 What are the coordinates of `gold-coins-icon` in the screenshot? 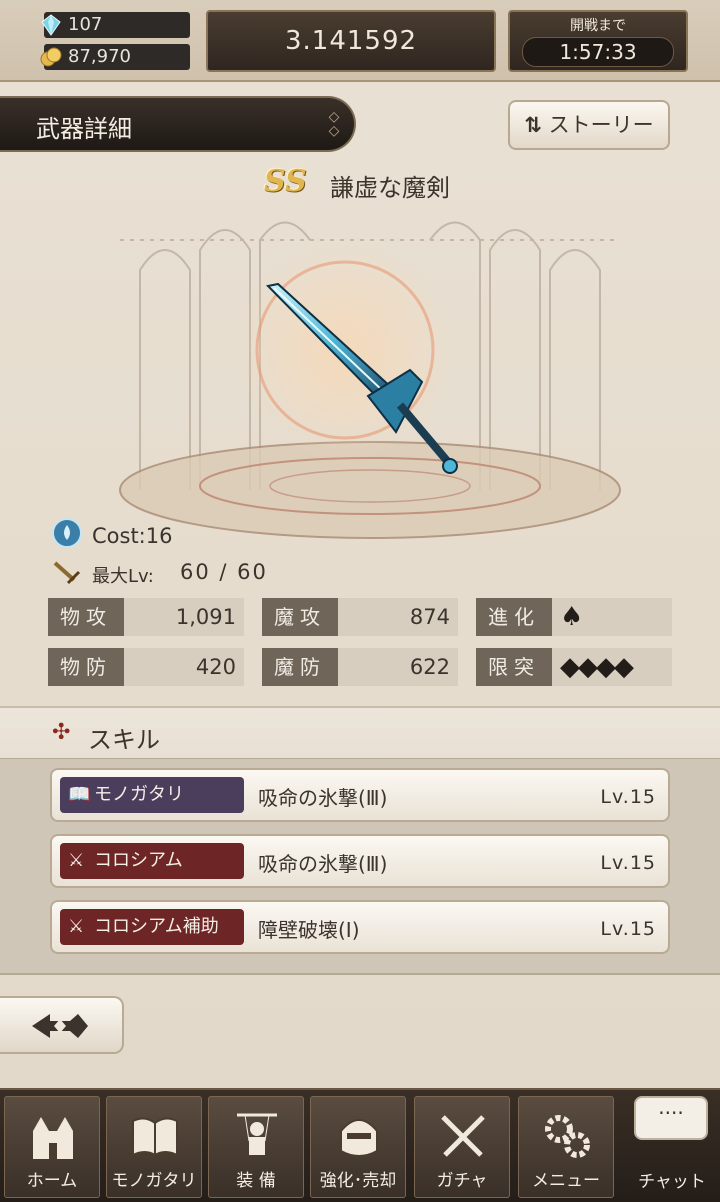 It's located at (51, 57).